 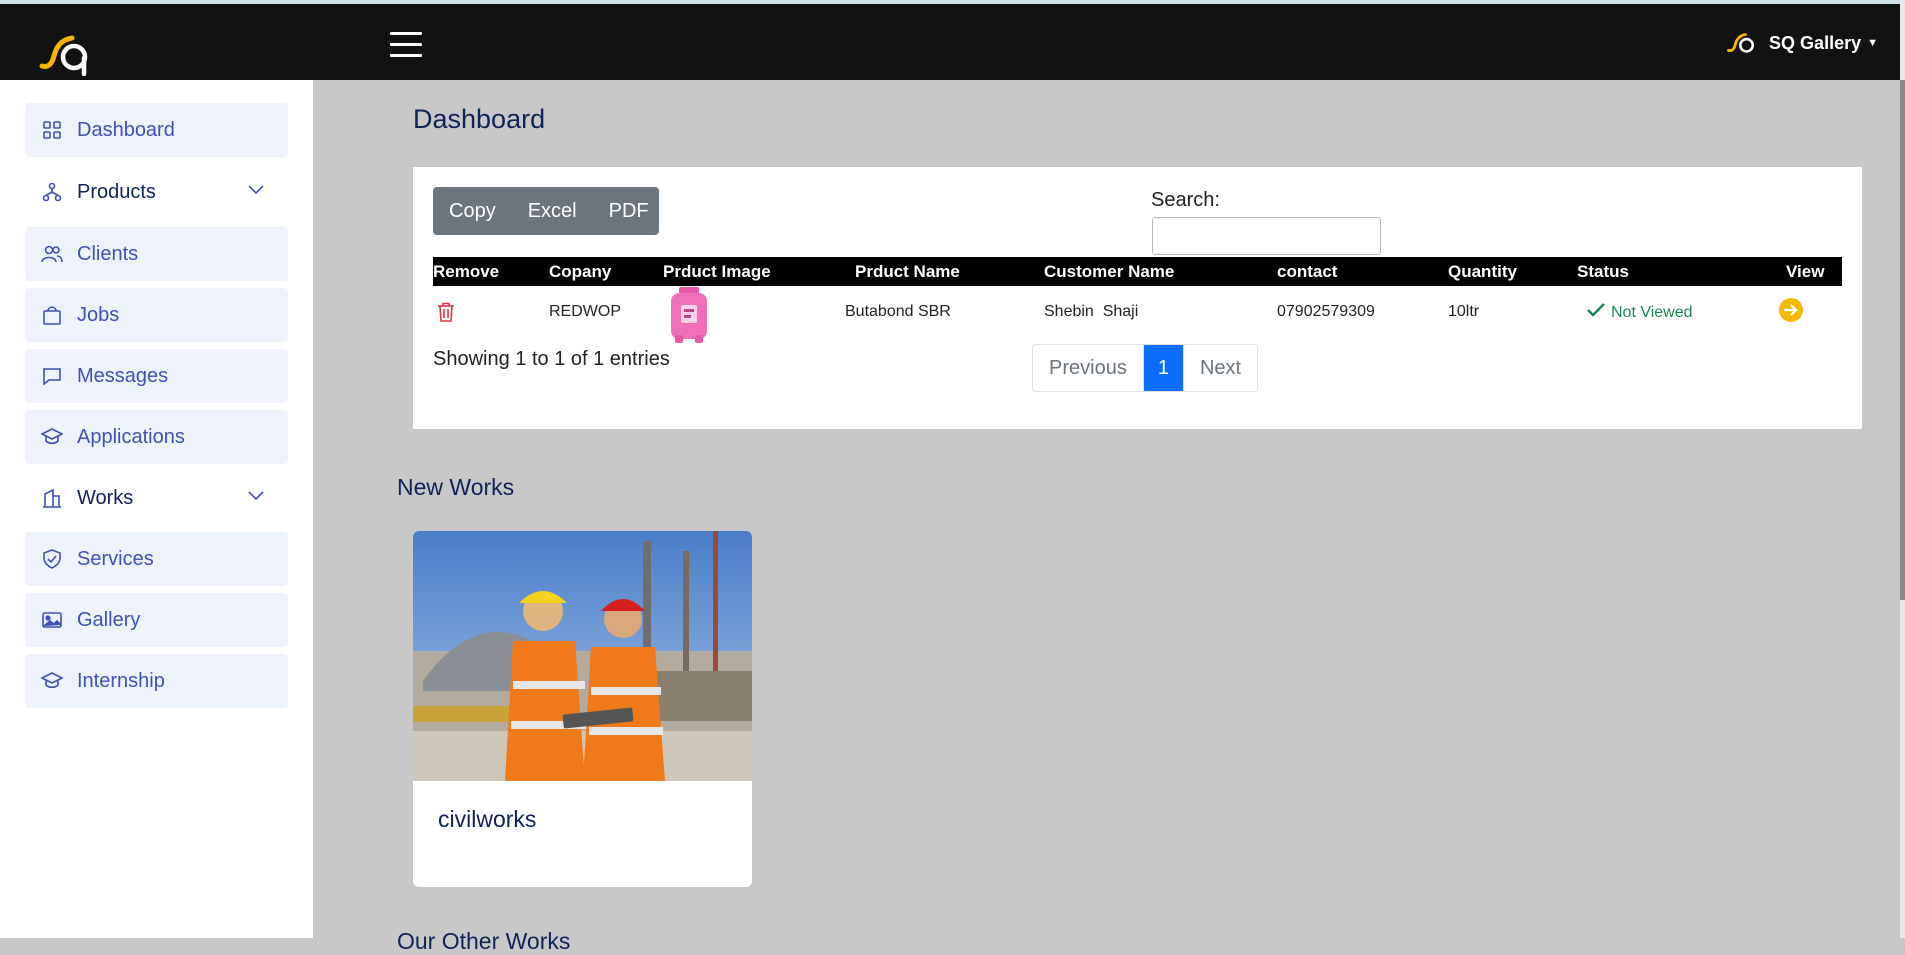 I want to click on work-card: civilworks, so click(x=582, y=709).